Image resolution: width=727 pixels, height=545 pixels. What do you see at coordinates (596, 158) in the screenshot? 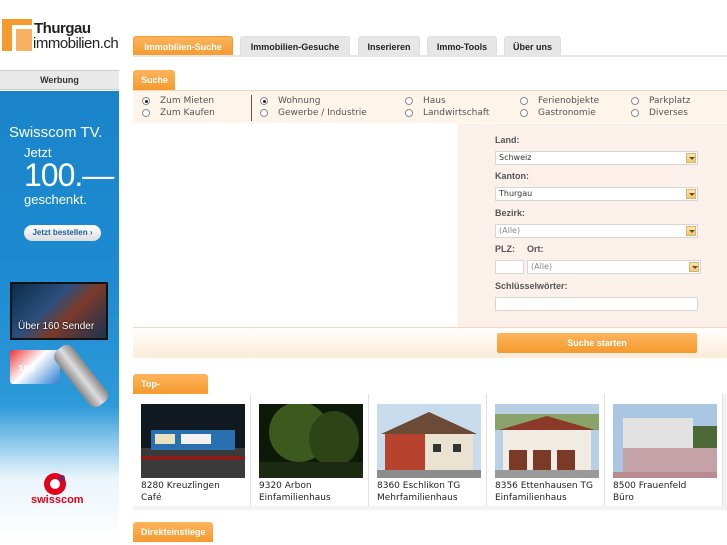
I see `land-select: Schweiz` at bounding box center [596, 158].